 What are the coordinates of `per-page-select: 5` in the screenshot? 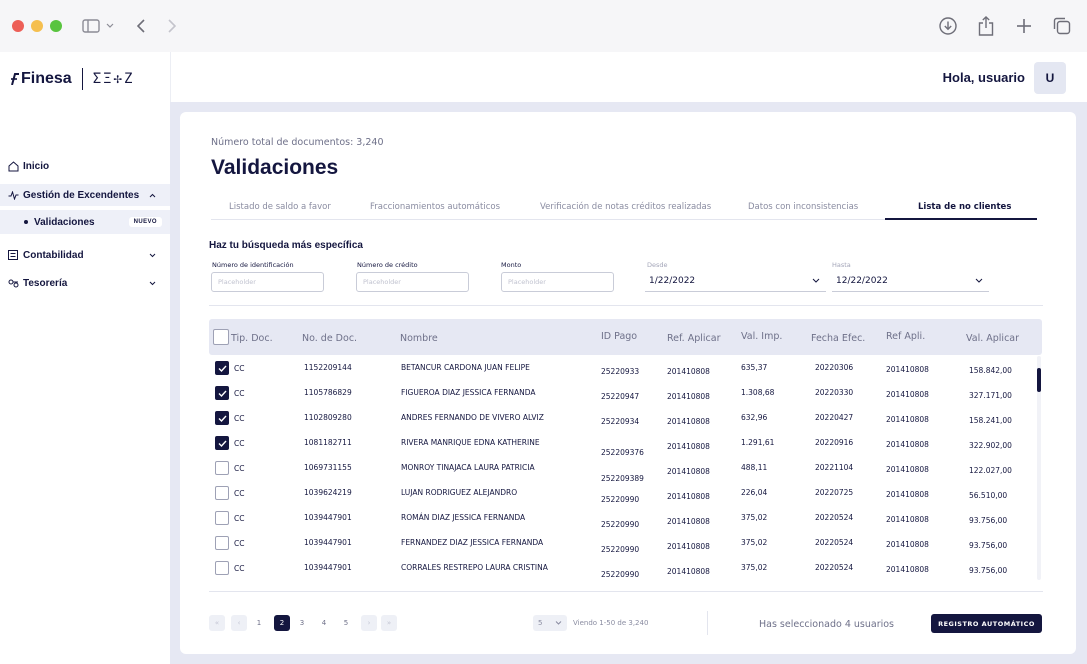 It's located at (550, 623).